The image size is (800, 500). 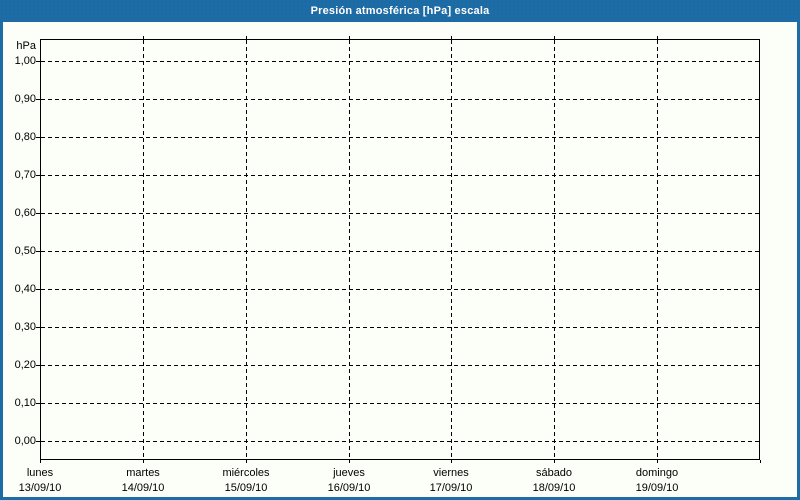 What do you see at coordinates (25, 99) in the screenshot?
I see `y-axis-tick-label: 0,90` at bounding box center [25, 99].